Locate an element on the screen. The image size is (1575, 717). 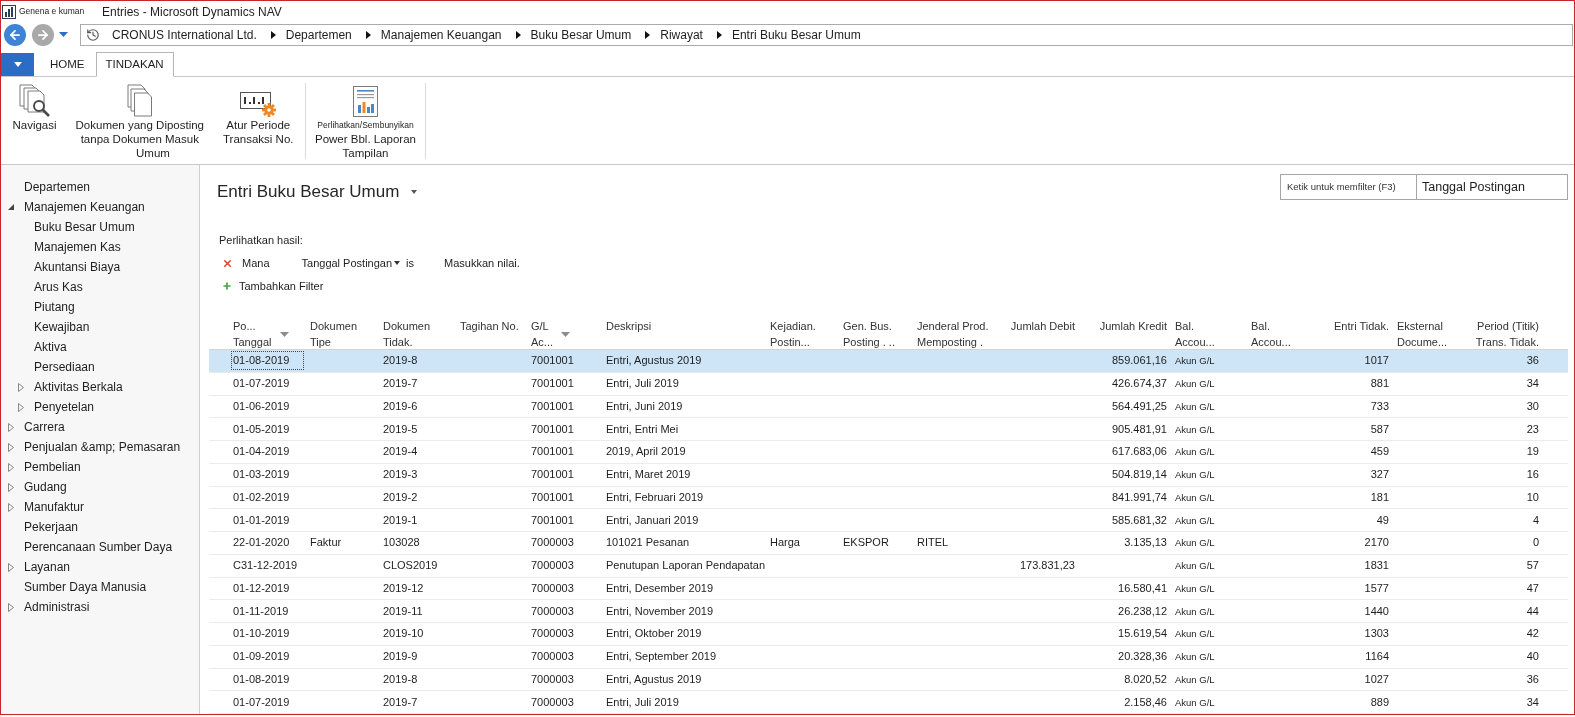
nav-tree-item: Layanan is located at coordinates (100, 567).